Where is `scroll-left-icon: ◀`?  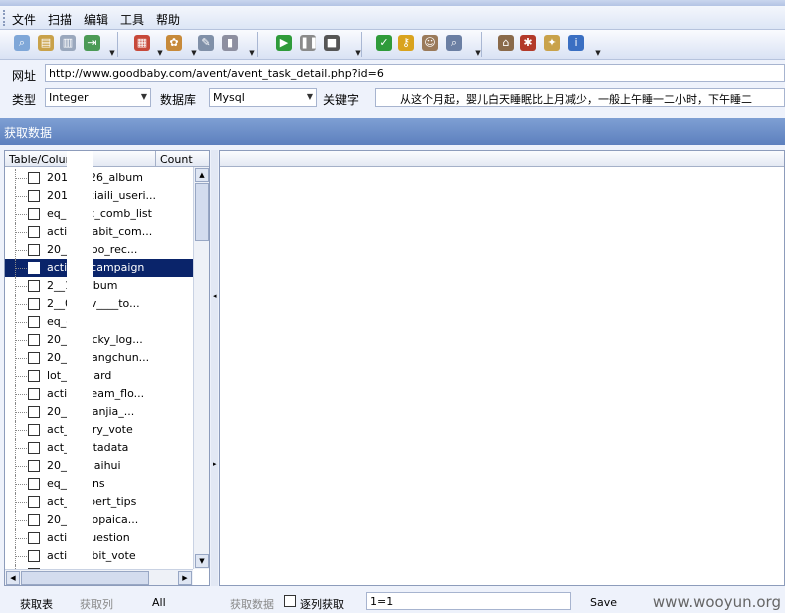
scroll-left-icon: ◀ is located at coordinates (13, 578).